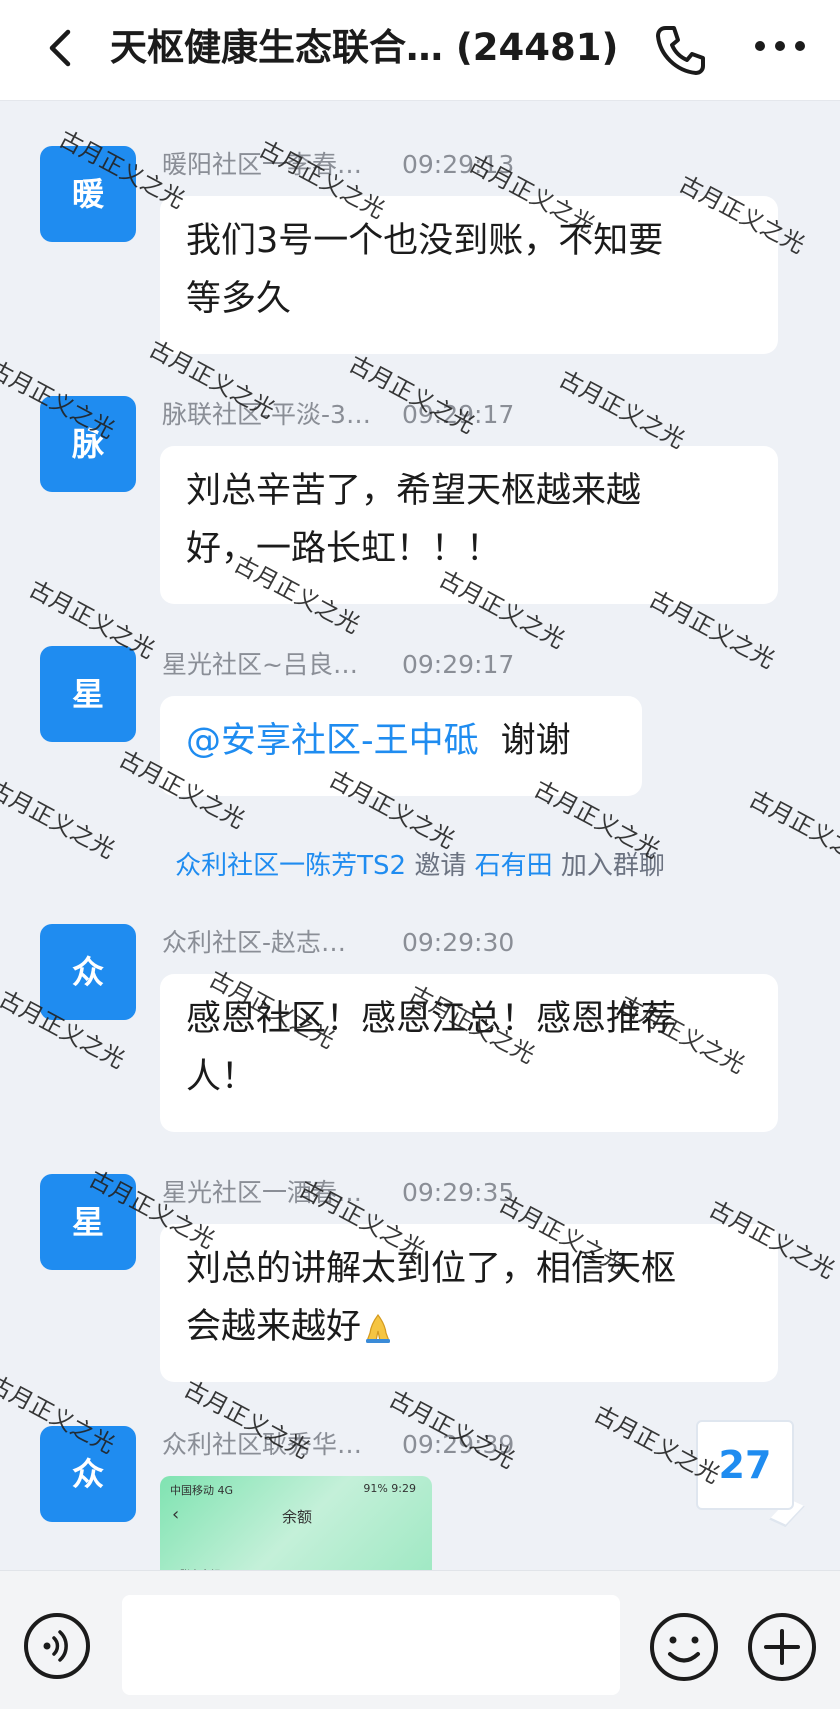 The width and height of the screenshot is (840, 1709). I want to click on avatar: 脉, so click(88, 444).